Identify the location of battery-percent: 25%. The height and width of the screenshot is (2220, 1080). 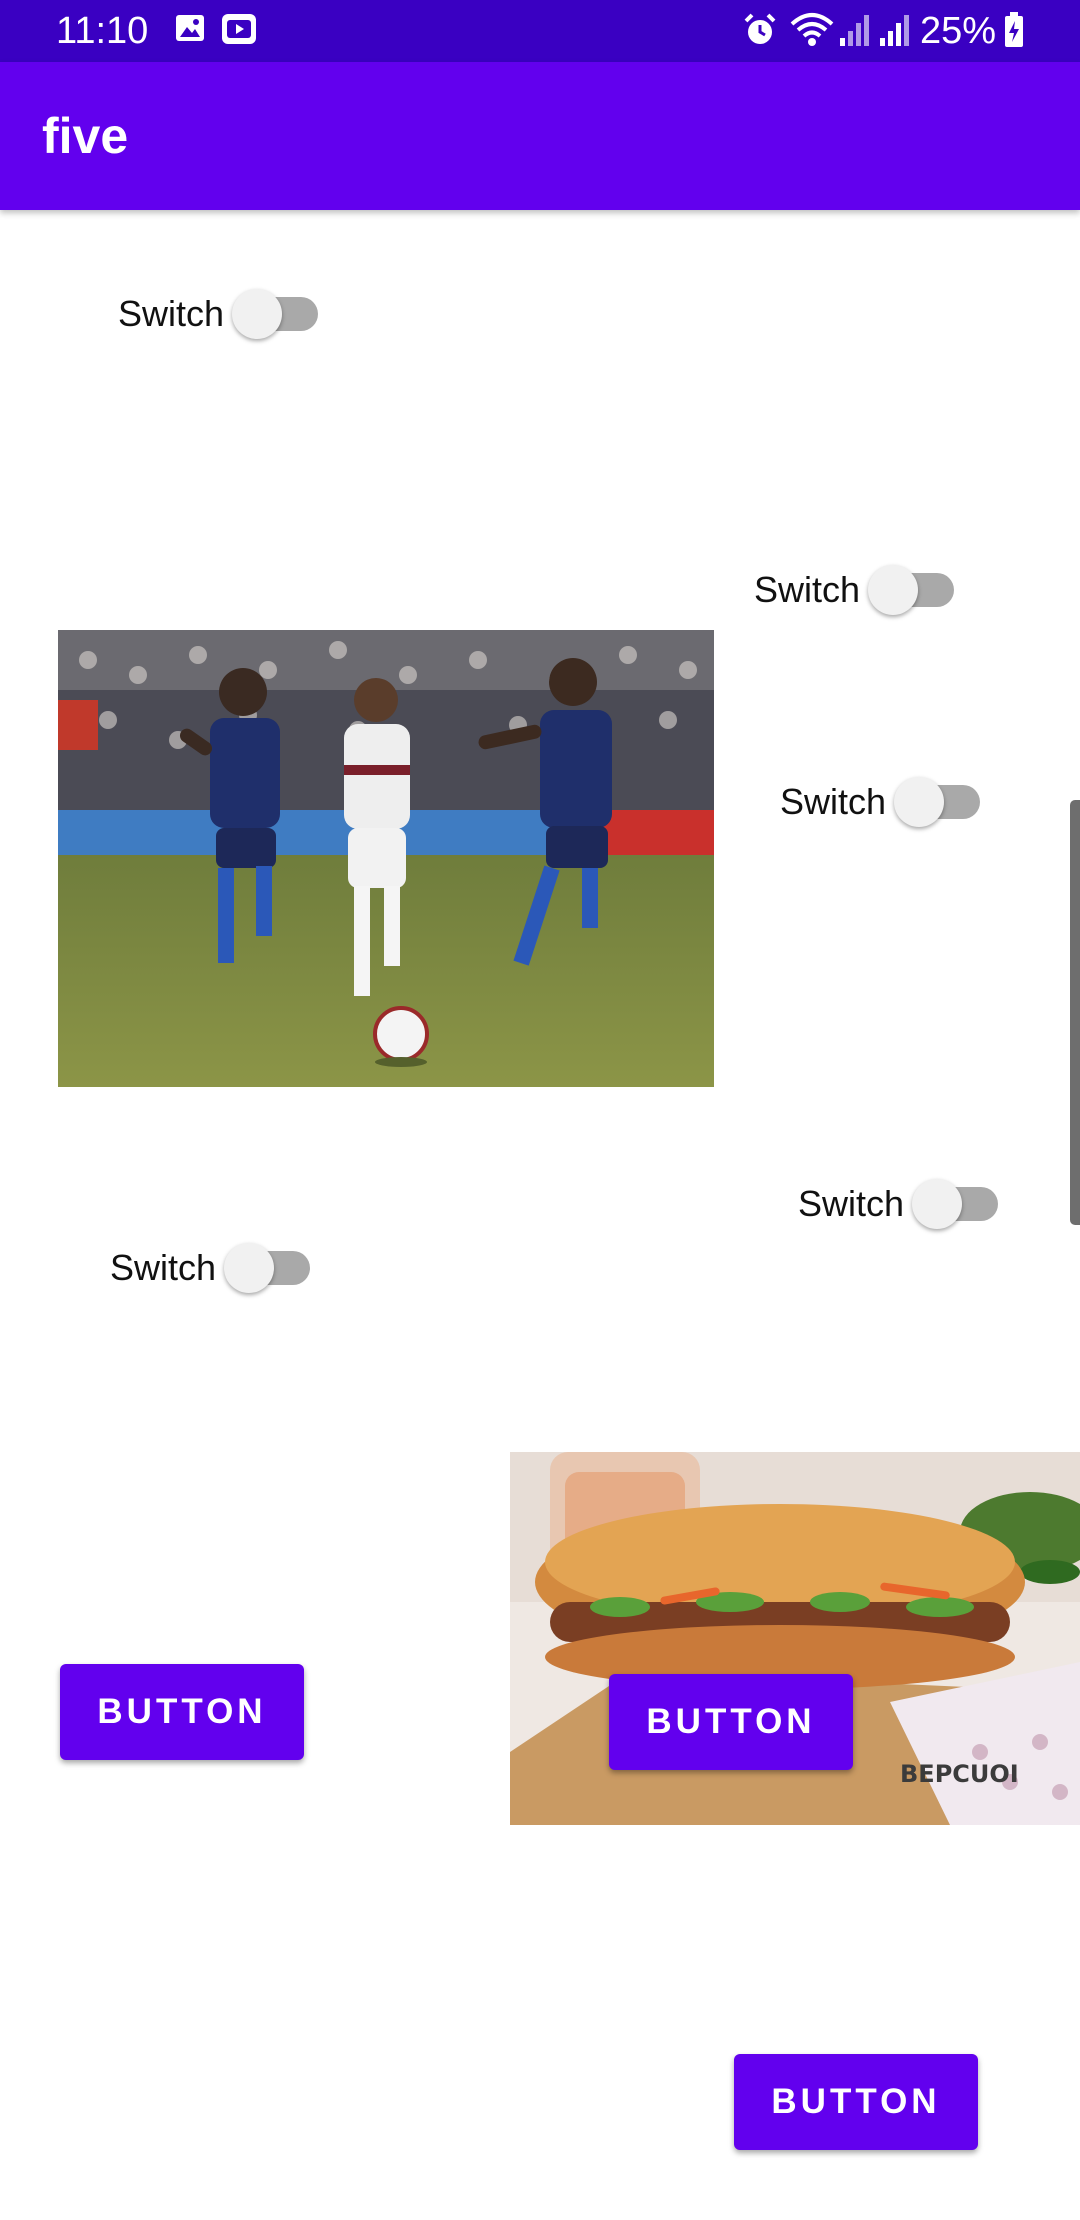
(958, 31).